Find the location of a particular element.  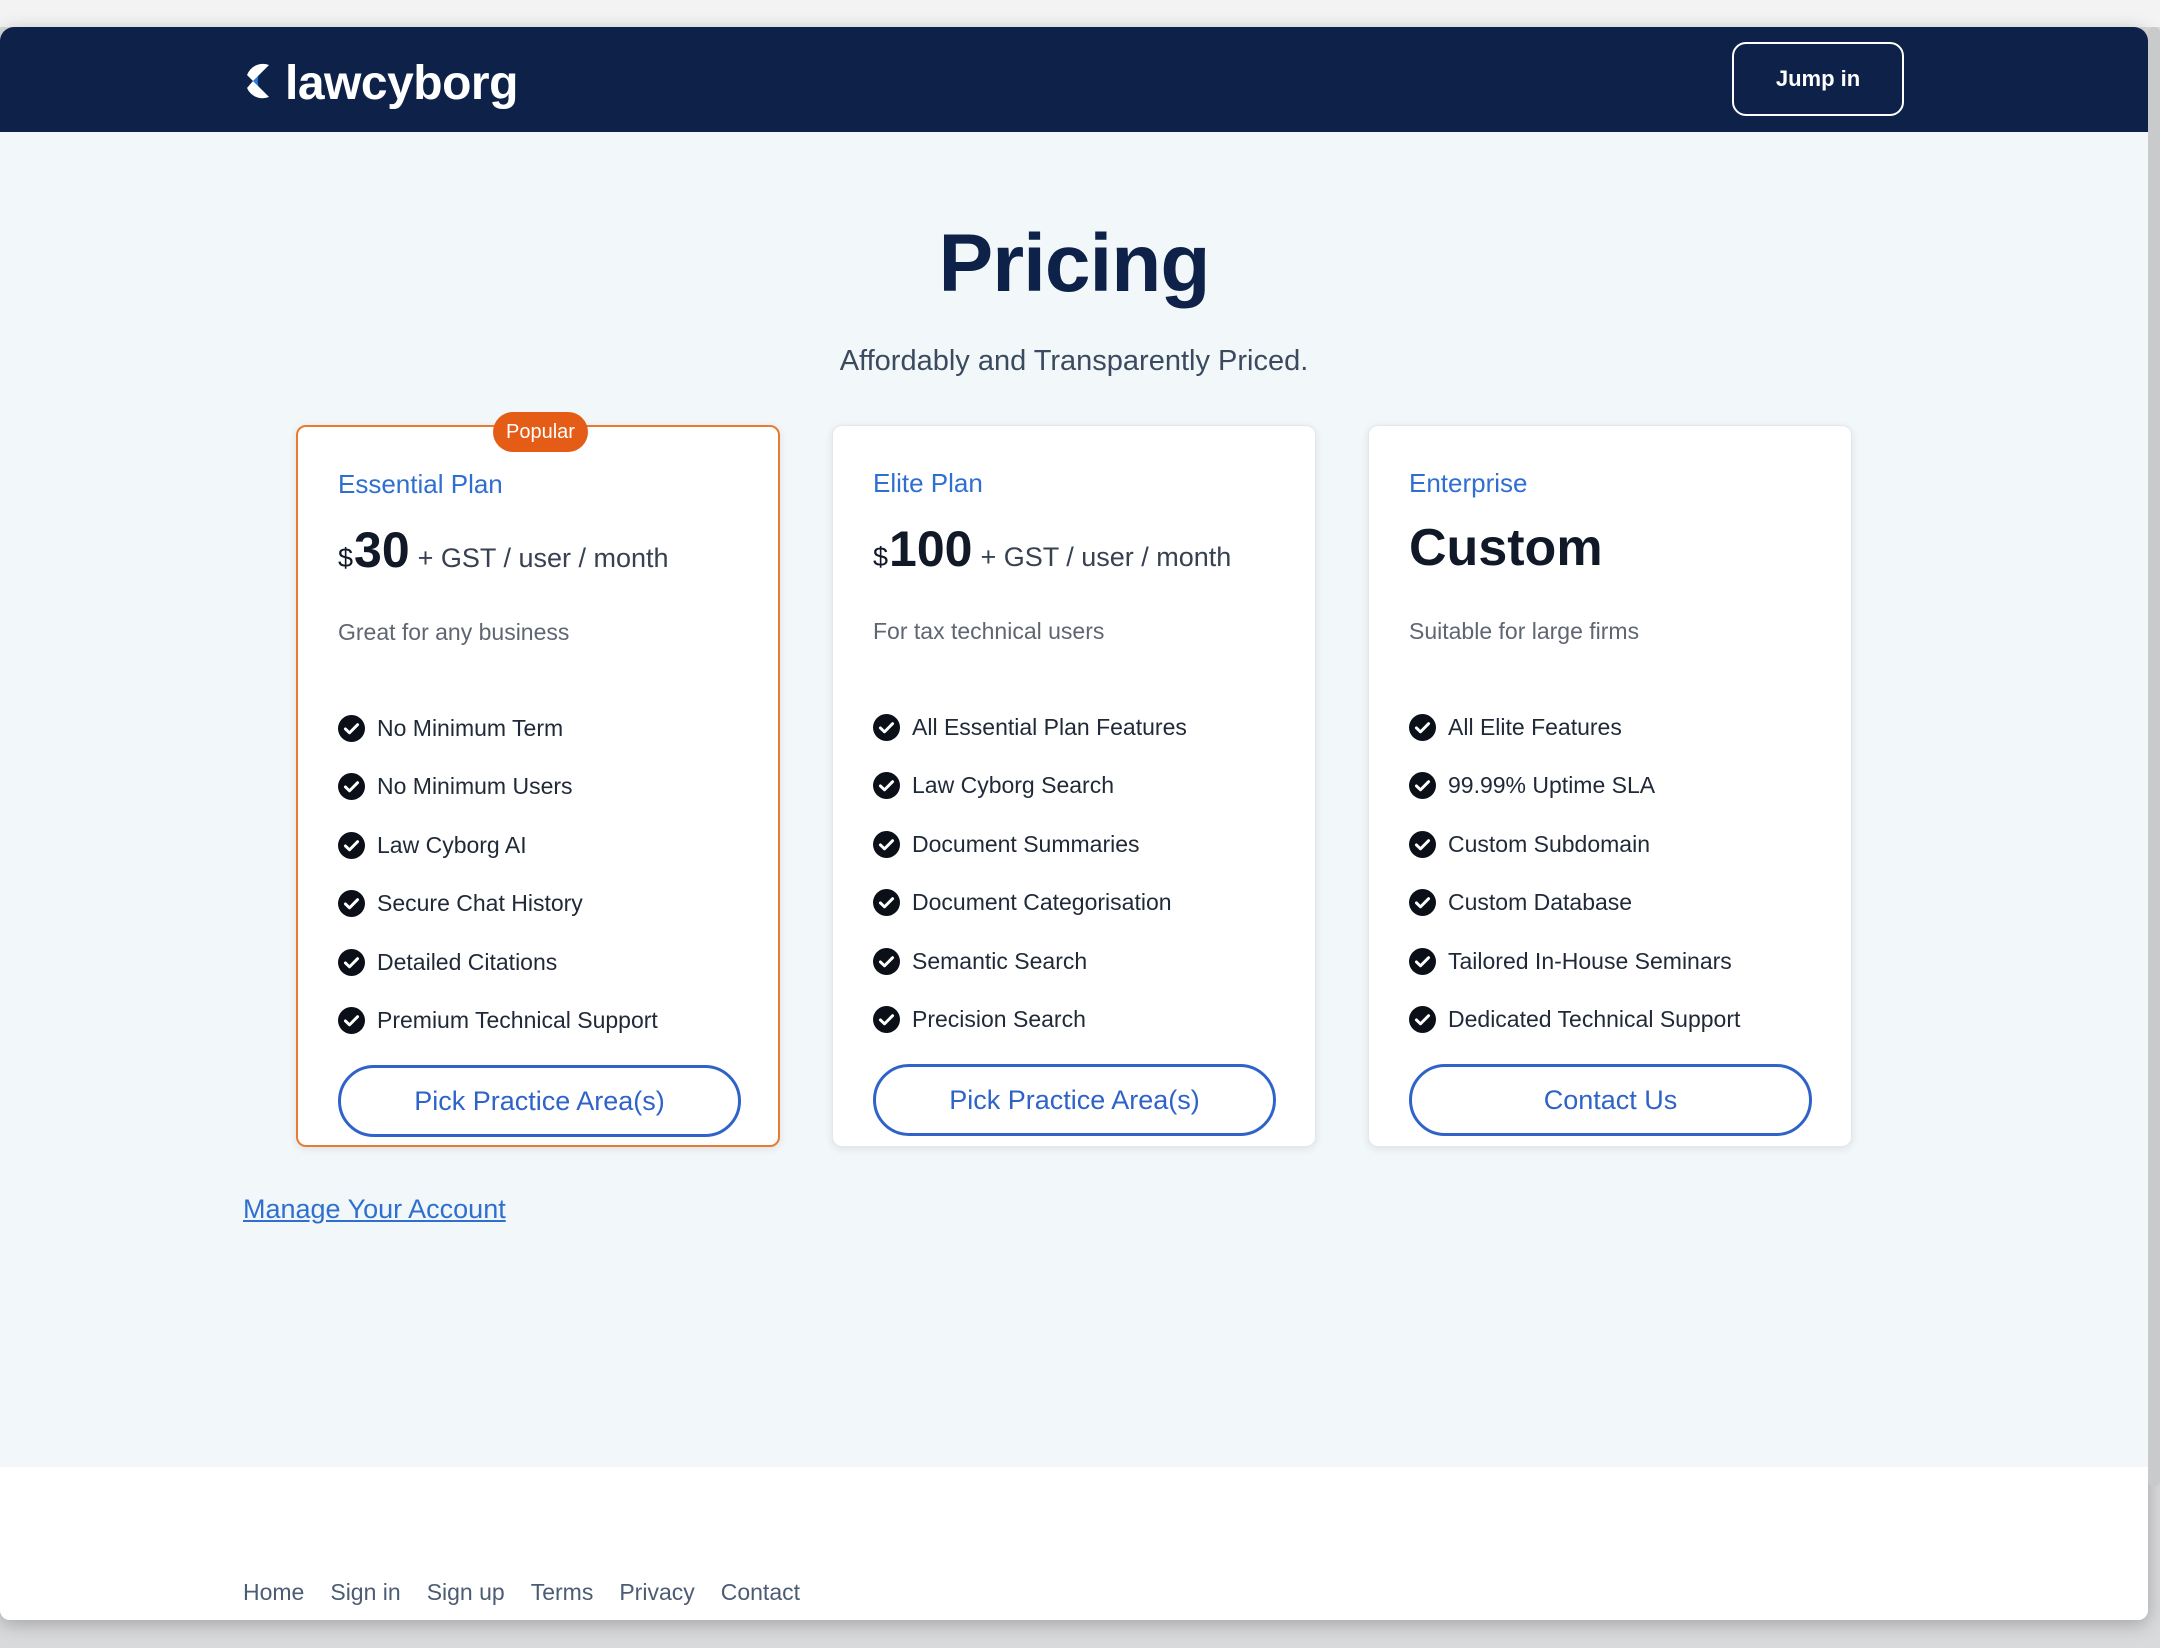

contact-us-button: Contact Us is located at coordinates (1610, 1100).